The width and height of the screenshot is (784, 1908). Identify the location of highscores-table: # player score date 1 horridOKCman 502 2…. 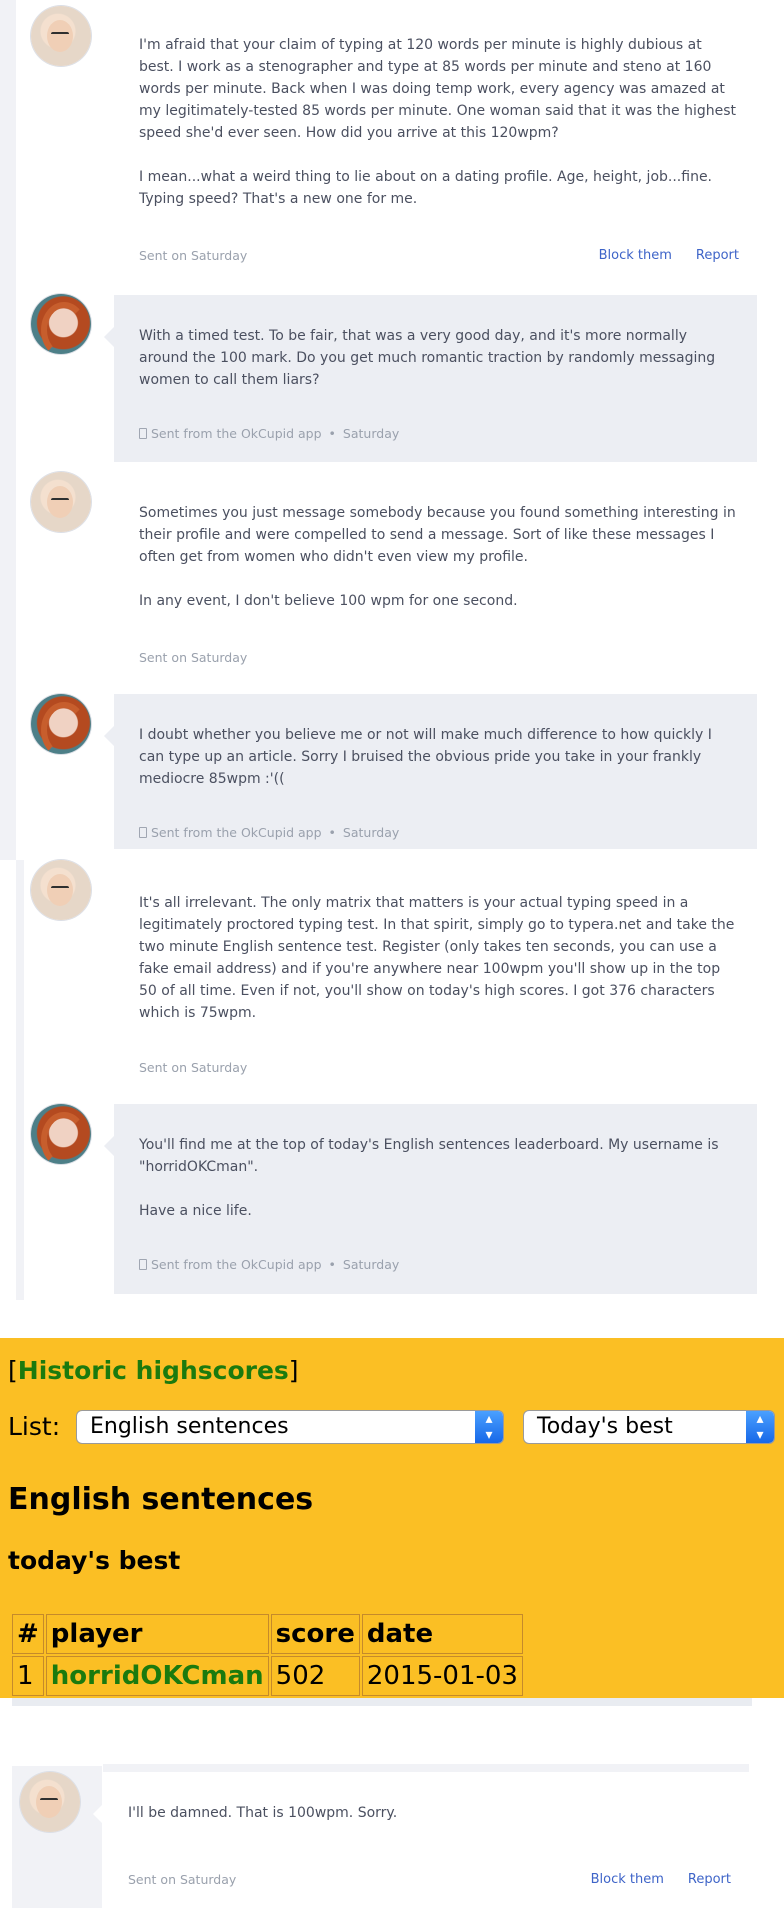
(267, 1655).